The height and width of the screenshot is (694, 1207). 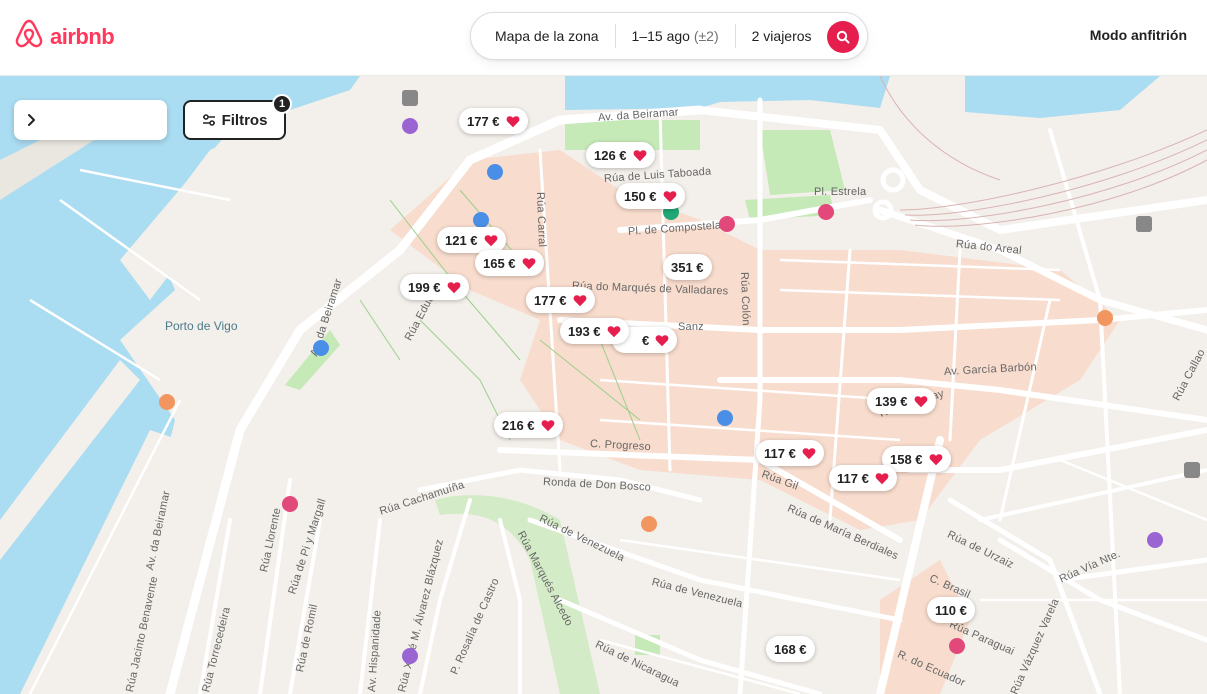 I want to click on price-pin-label: 150 €, so click(x=640, y=196).